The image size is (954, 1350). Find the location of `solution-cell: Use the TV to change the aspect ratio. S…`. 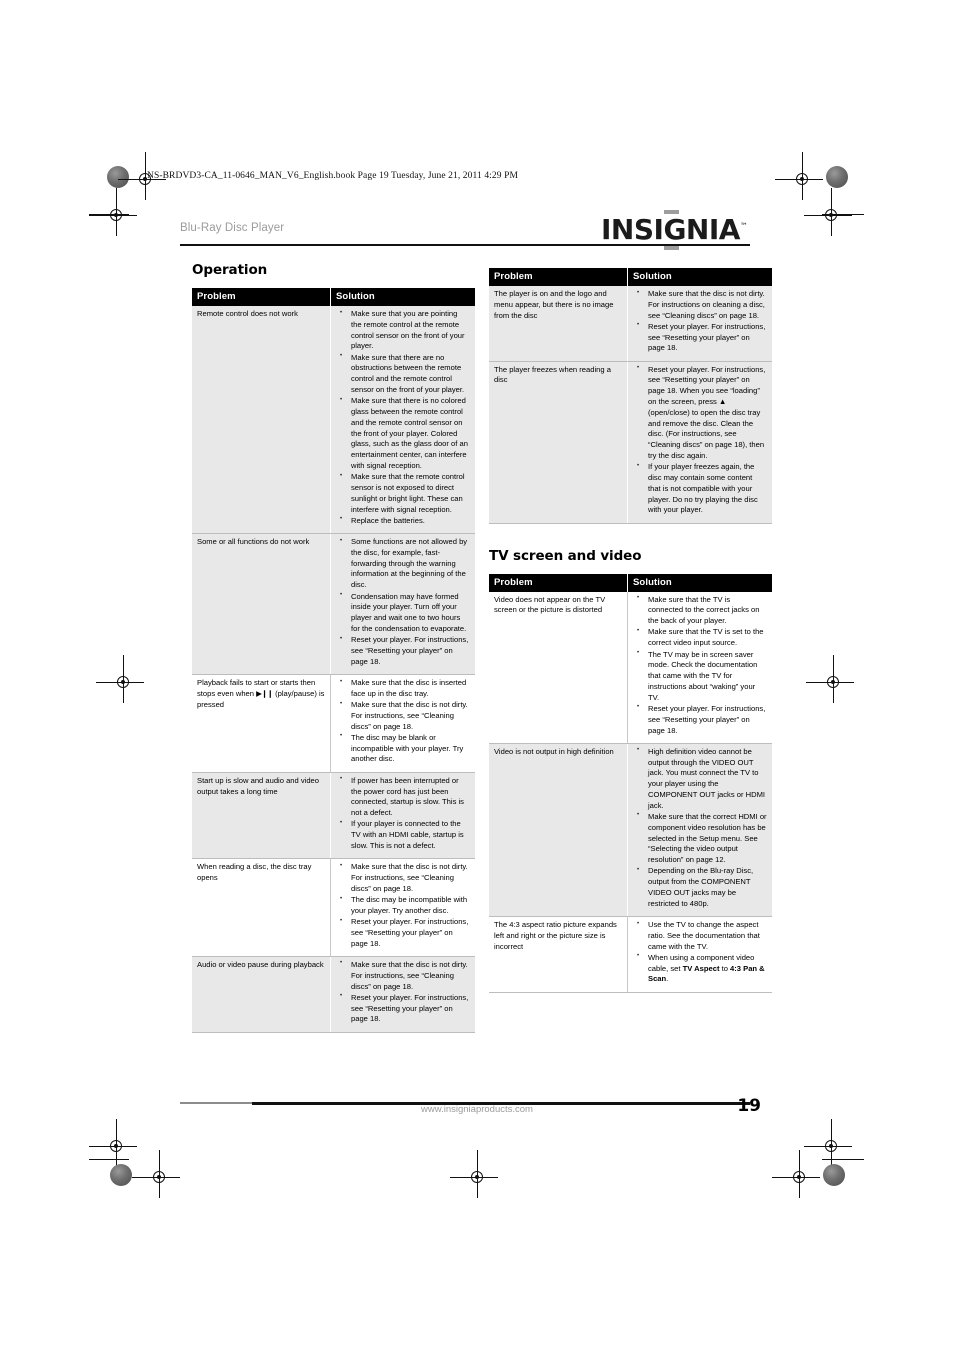

solution-cell: Use the TV to change the aspect ratio. S… is located at coordinates (699, 954).